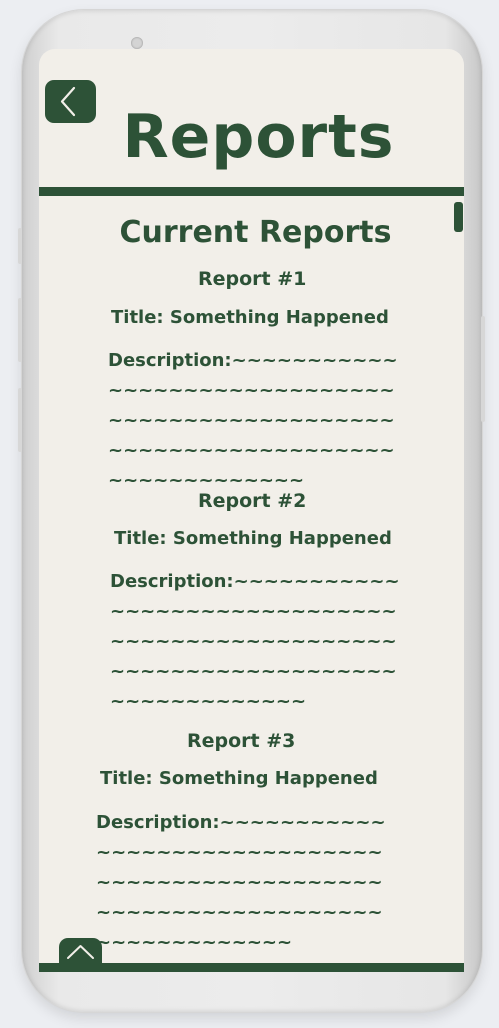 Image resolution: width=499 pixels, height=1028 pixels. I want to click on scroll-to-top-button, so click(80, 953).